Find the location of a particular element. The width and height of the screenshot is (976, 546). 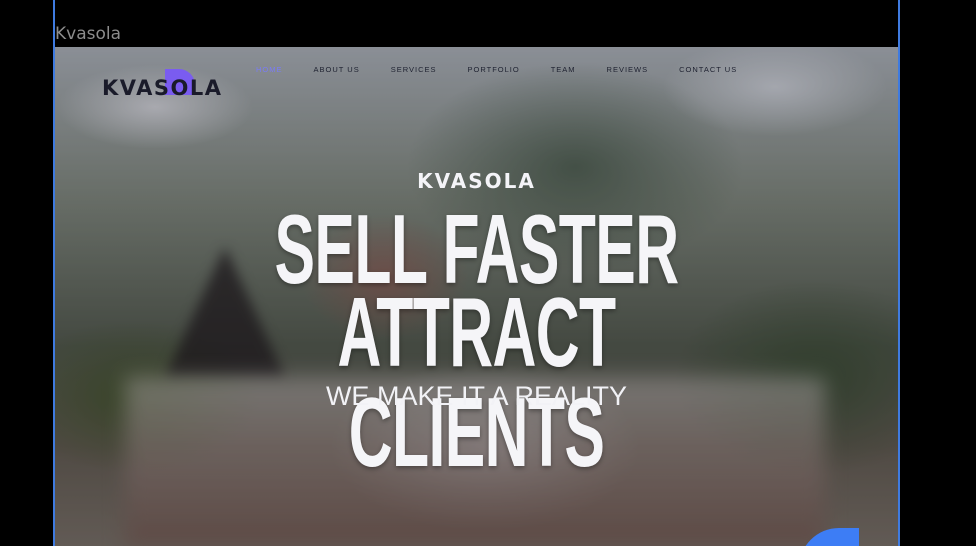

hero-brand: KVASOLA is located at coordinates (476, 181).